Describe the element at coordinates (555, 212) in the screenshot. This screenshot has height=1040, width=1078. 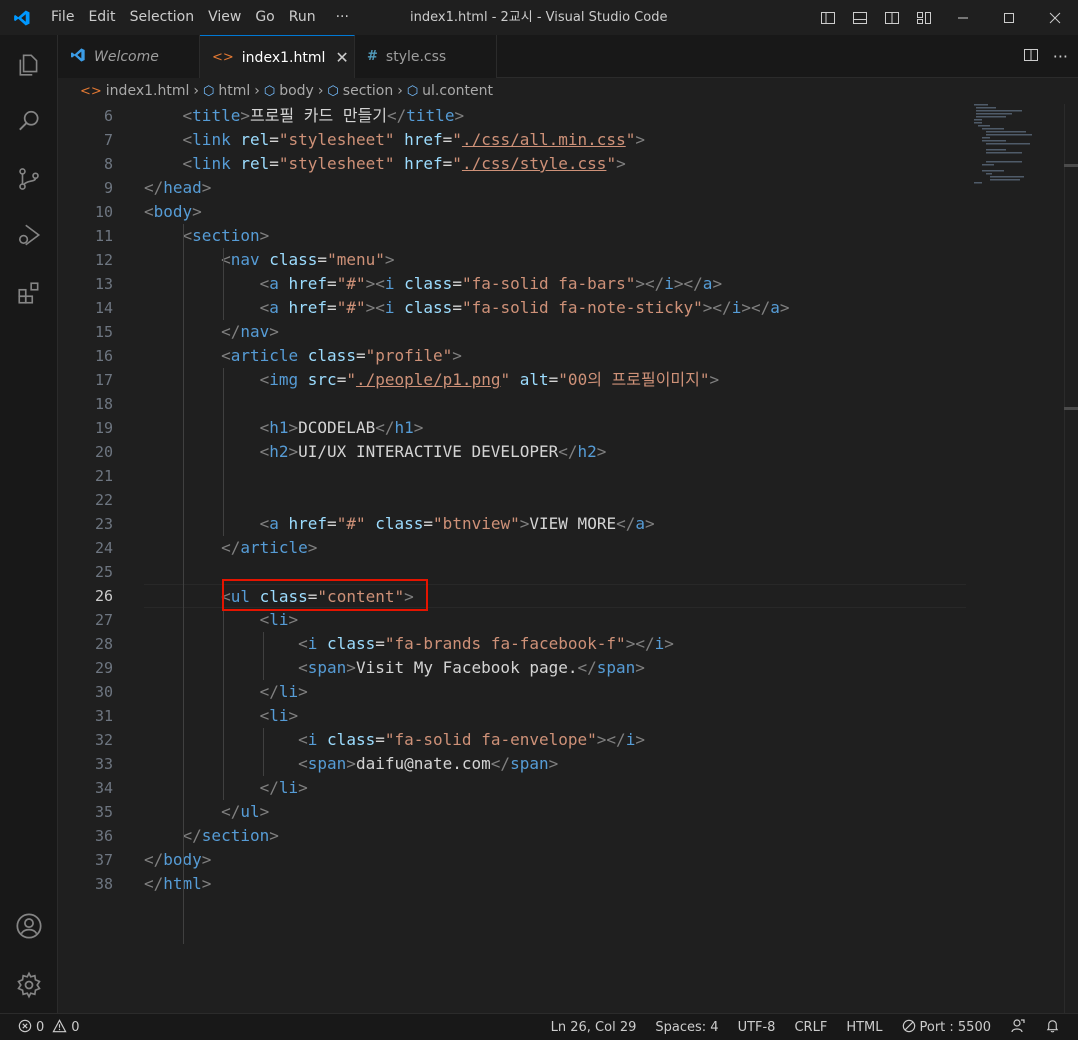
I see `code-line: <body>` at that location.